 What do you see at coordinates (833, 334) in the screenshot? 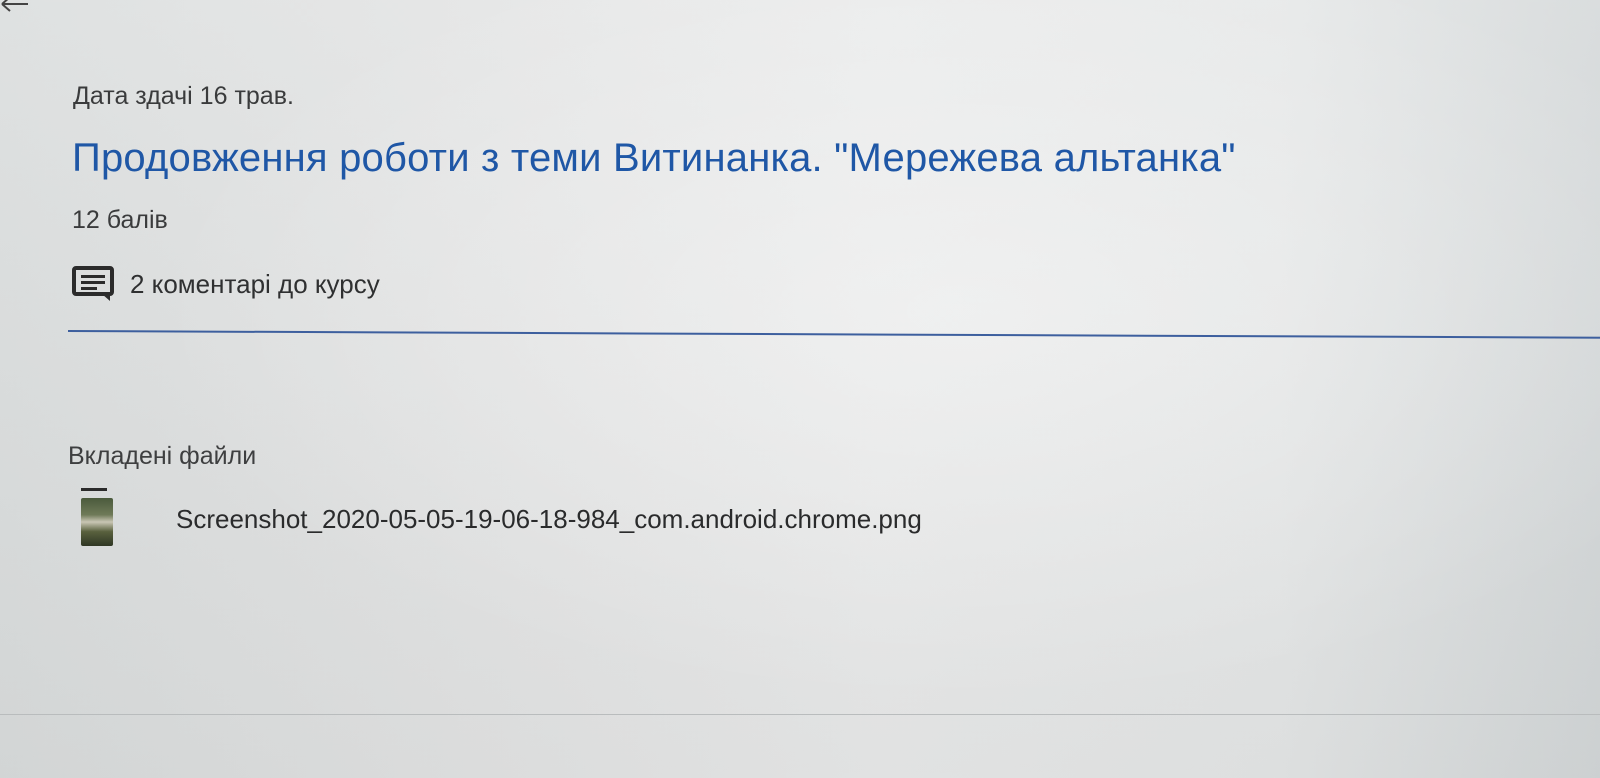
I see `section-divider` at bounding box center [833, 334].